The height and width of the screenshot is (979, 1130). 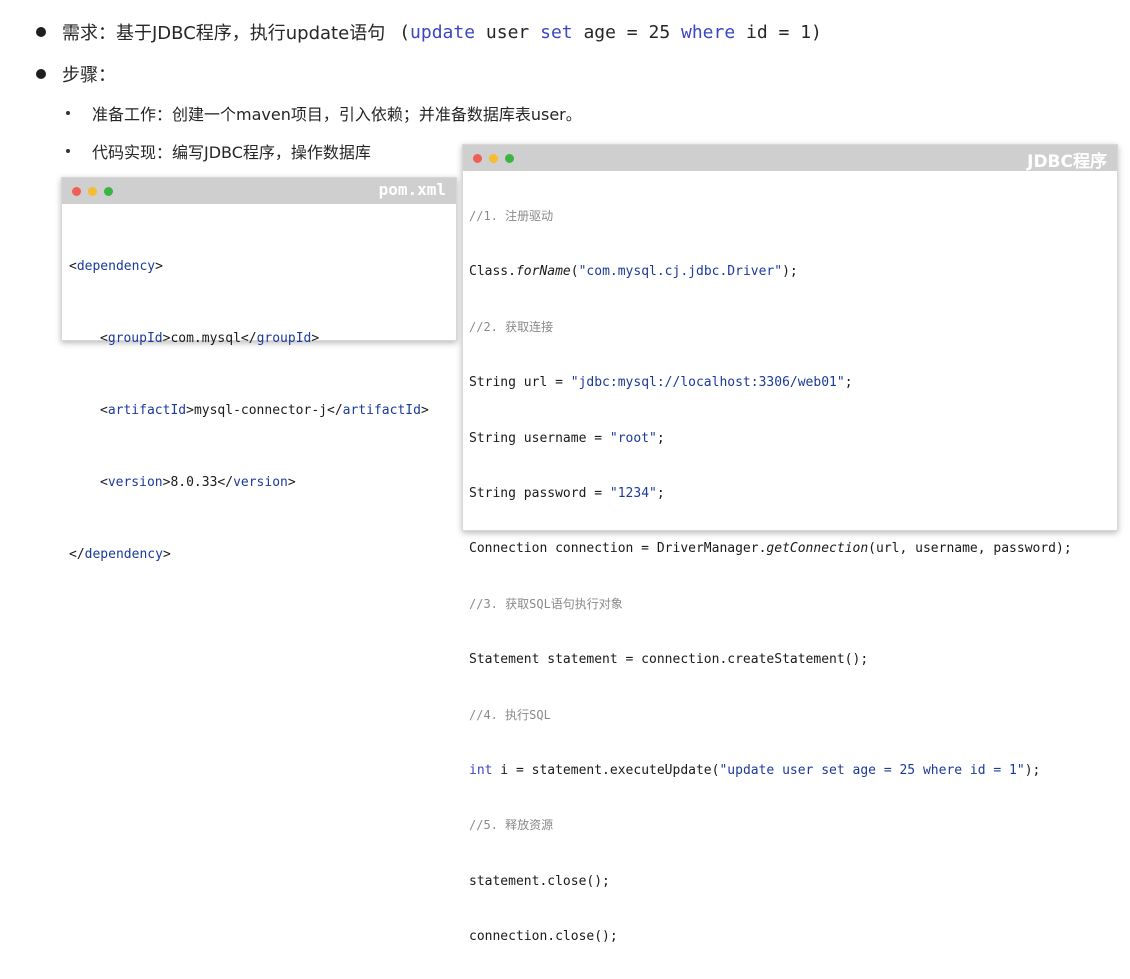 What do you see at coordinates (194, 482) in the screenshot?
I see `xml-value: 8.0.33` at bounding box center [194, 482].